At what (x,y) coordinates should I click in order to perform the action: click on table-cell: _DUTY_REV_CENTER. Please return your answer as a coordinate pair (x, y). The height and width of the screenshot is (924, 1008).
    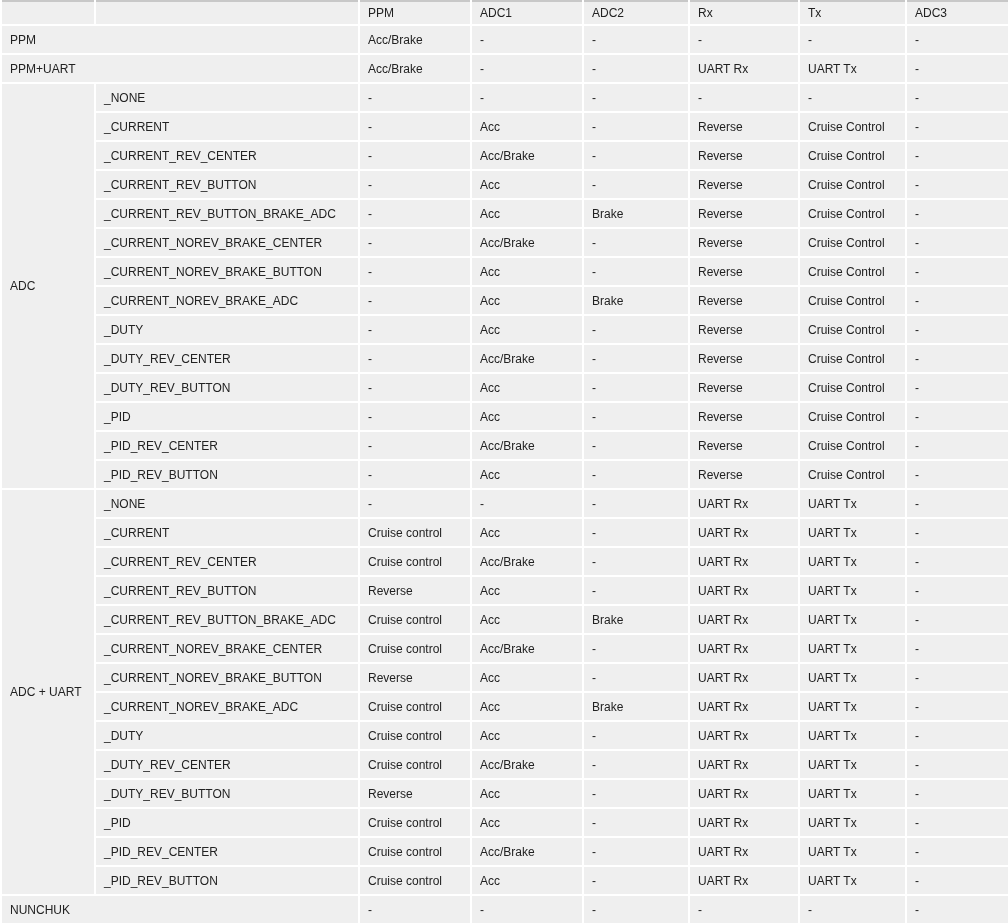
    Looking at the image, I should click on (227, 358).